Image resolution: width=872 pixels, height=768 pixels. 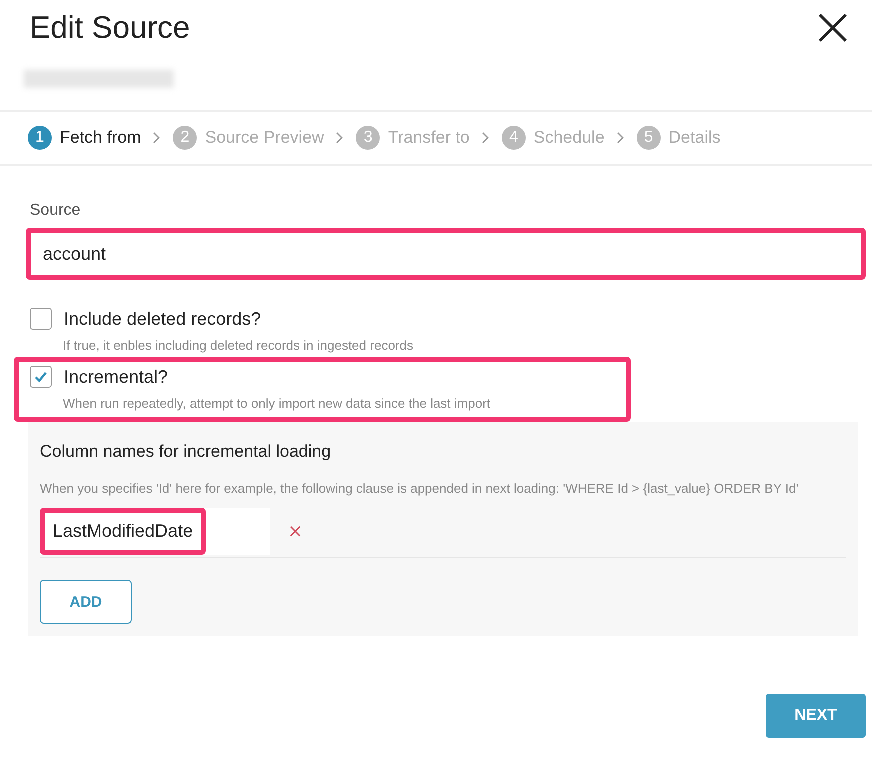 I want to click on option-hint: If true, it enbles including deleted records in ingested records, so click(x=238, y=345).